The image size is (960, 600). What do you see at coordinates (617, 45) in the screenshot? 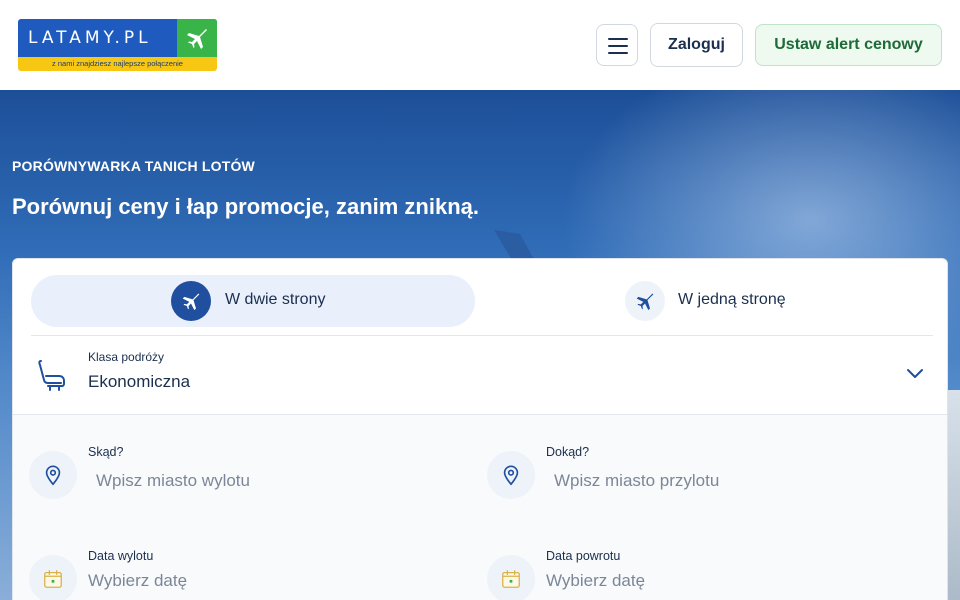
I see `menu-button` at bounding box center [617, 45].